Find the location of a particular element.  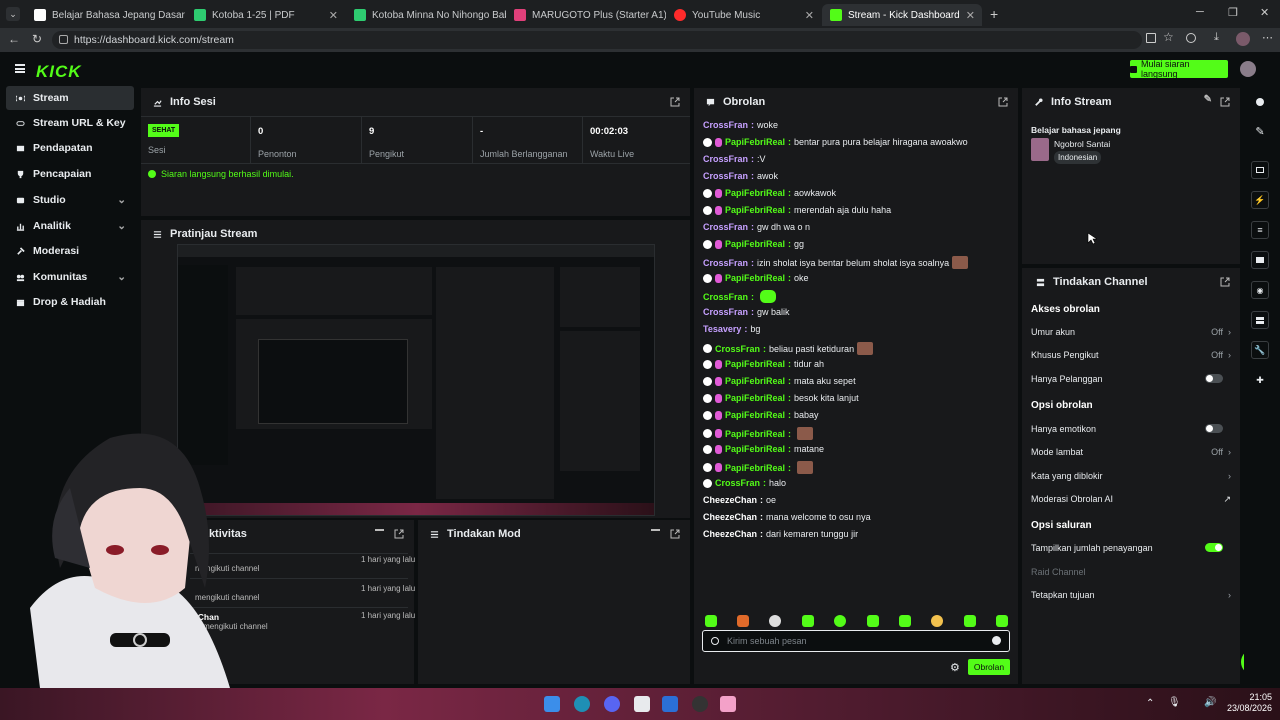

window-close-icon: ✕ is located at coordinates (1264, 12).